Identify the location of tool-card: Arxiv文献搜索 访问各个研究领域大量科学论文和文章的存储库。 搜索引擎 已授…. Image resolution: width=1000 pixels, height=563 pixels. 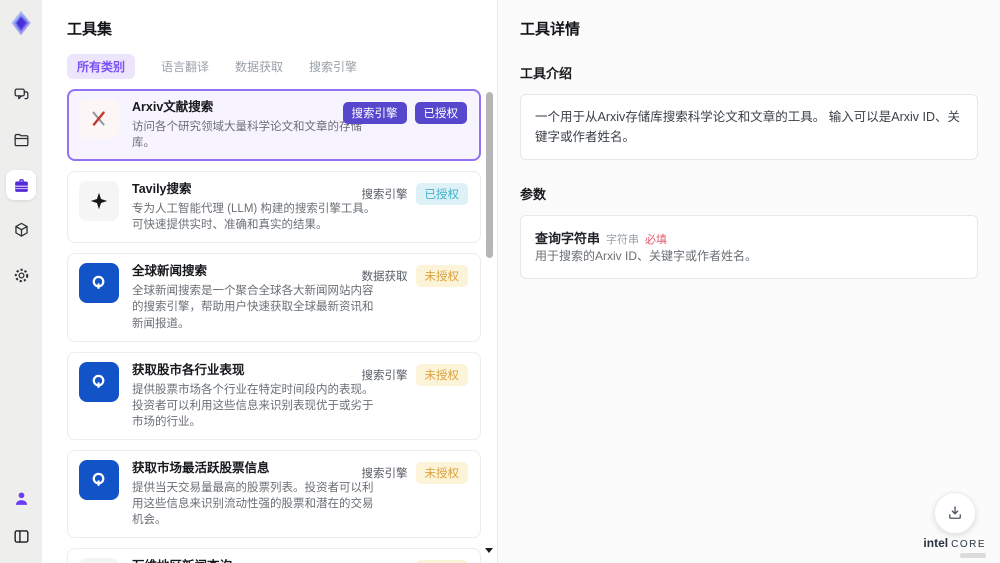
(274, 125).